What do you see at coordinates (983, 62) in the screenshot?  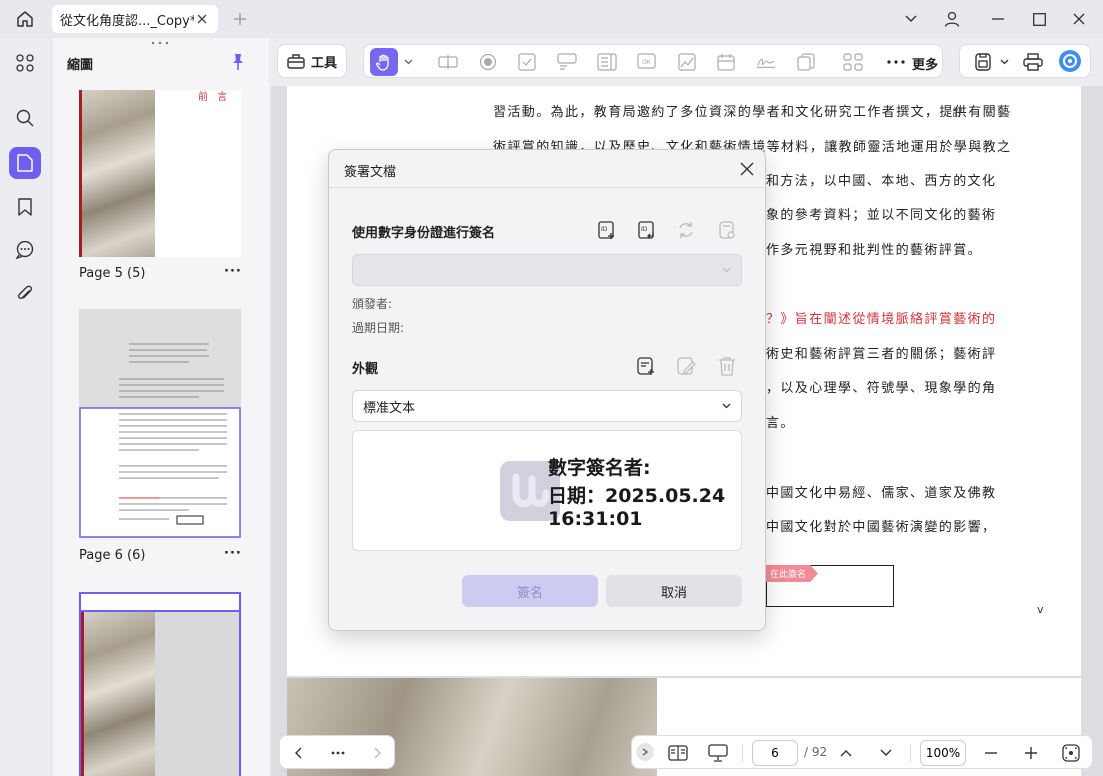 I see `save-icon` at bounding box center [983, 62].